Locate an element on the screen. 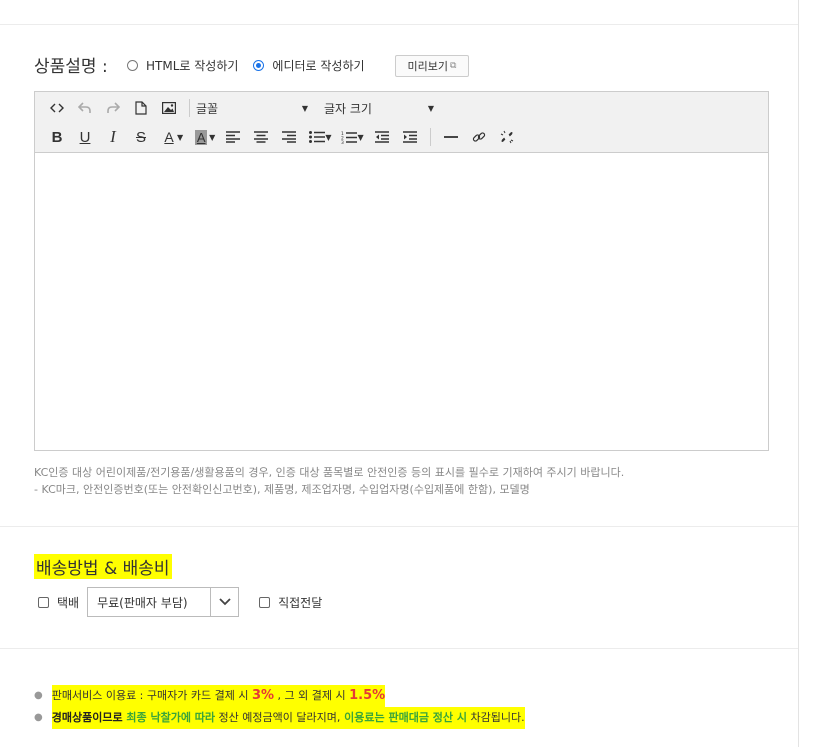 The image size is (829, 747). other-fee-rate: 1.5% is located at coordinates (367, 695).